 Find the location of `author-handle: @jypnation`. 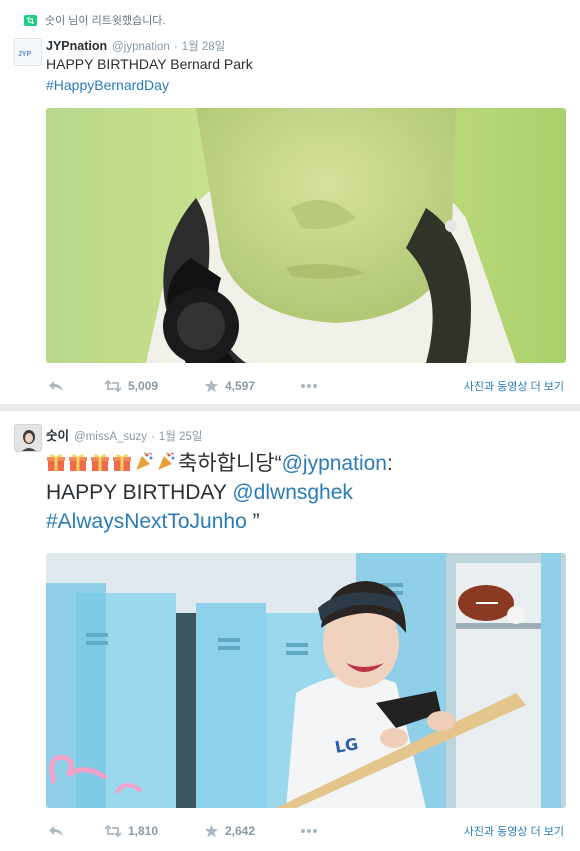

author-handle: @jypnation is located at coordinates (141, 47).